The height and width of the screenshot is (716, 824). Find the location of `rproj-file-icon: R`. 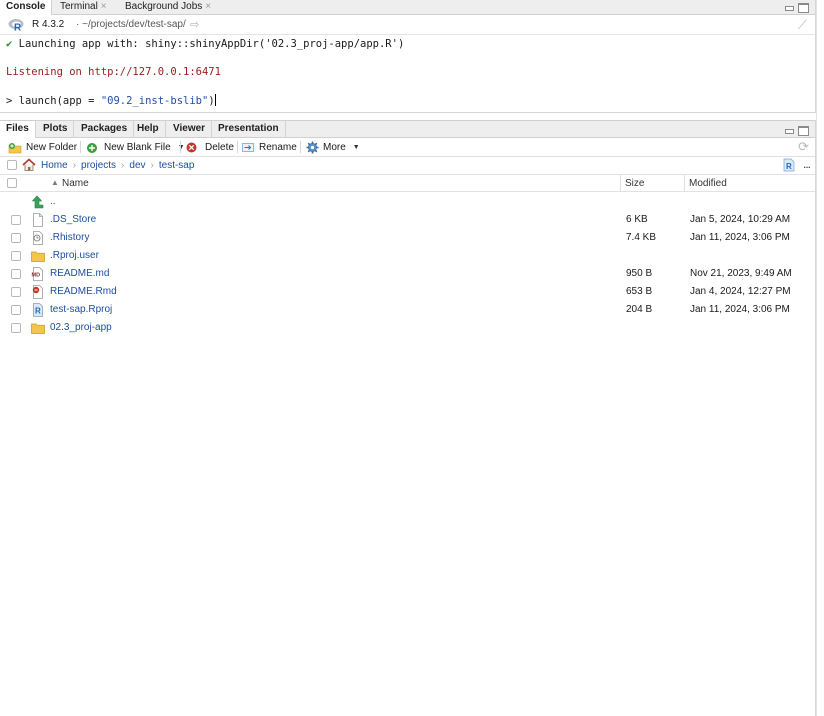

rproj-file-icon: R is located at coordinates (38, 310).